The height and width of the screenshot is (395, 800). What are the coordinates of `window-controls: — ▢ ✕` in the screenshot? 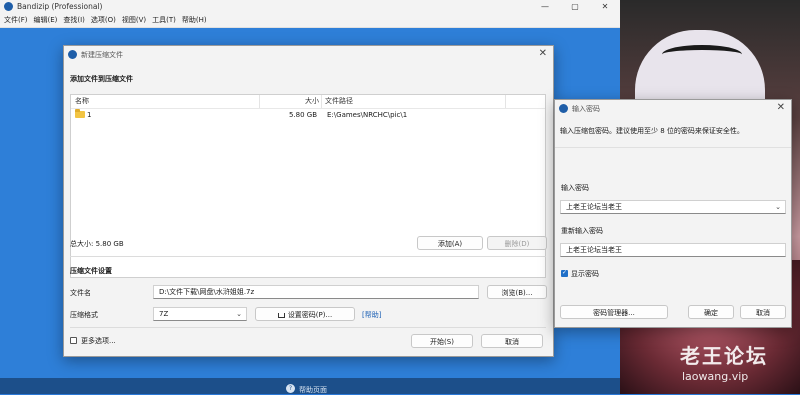 It's located at (575, 6).